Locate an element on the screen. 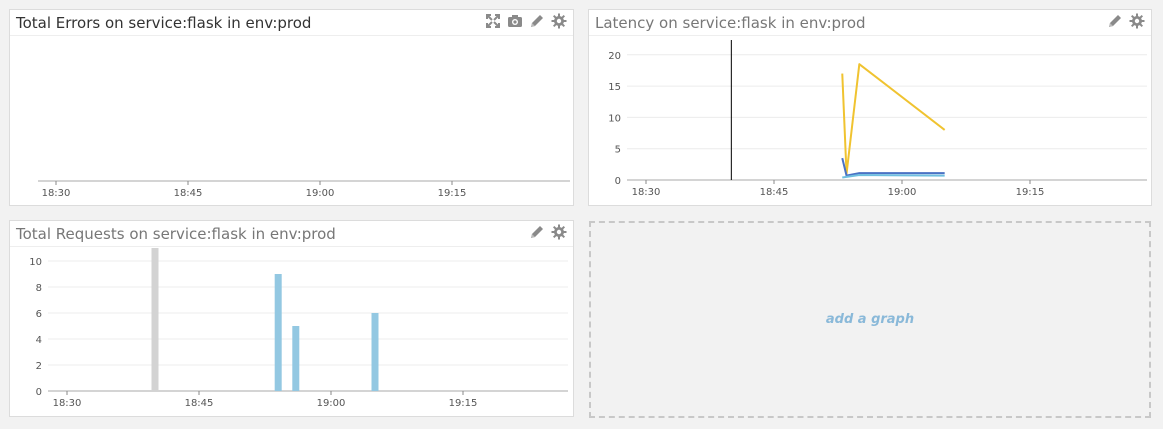  requests-x-tick-label: 19:15 is located at coordinates (463, 403).